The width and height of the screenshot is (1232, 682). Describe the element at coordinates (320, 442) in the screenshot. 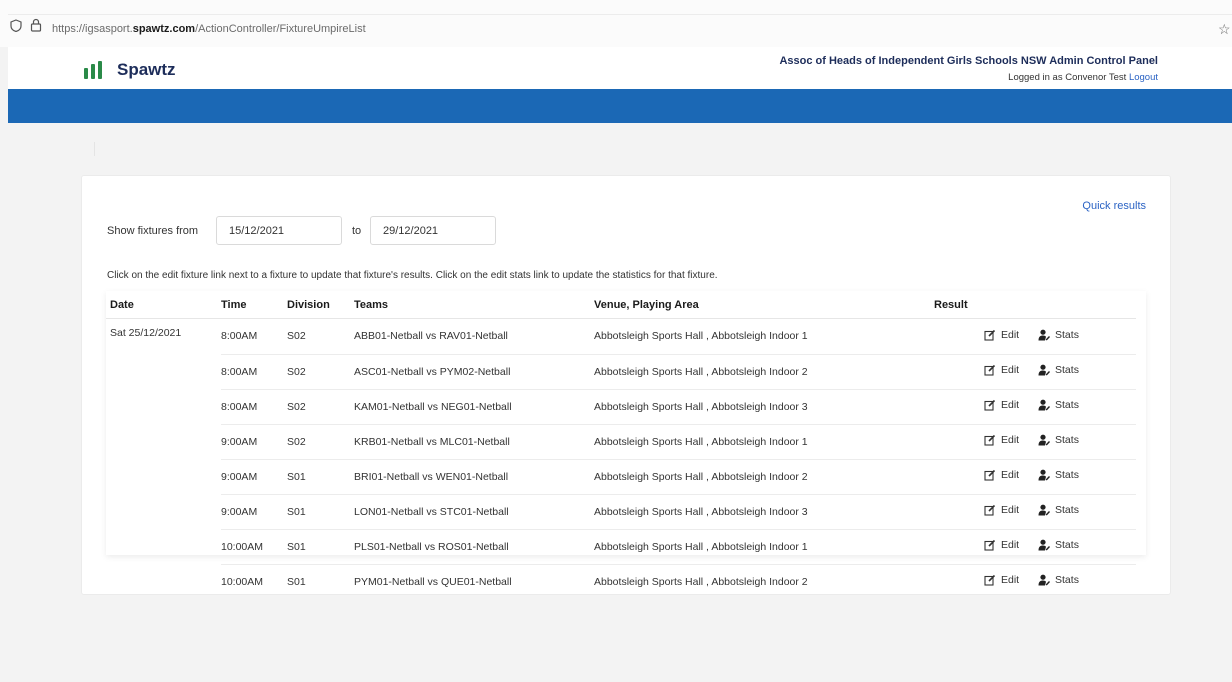

I see `division-cell: S02` at that location.